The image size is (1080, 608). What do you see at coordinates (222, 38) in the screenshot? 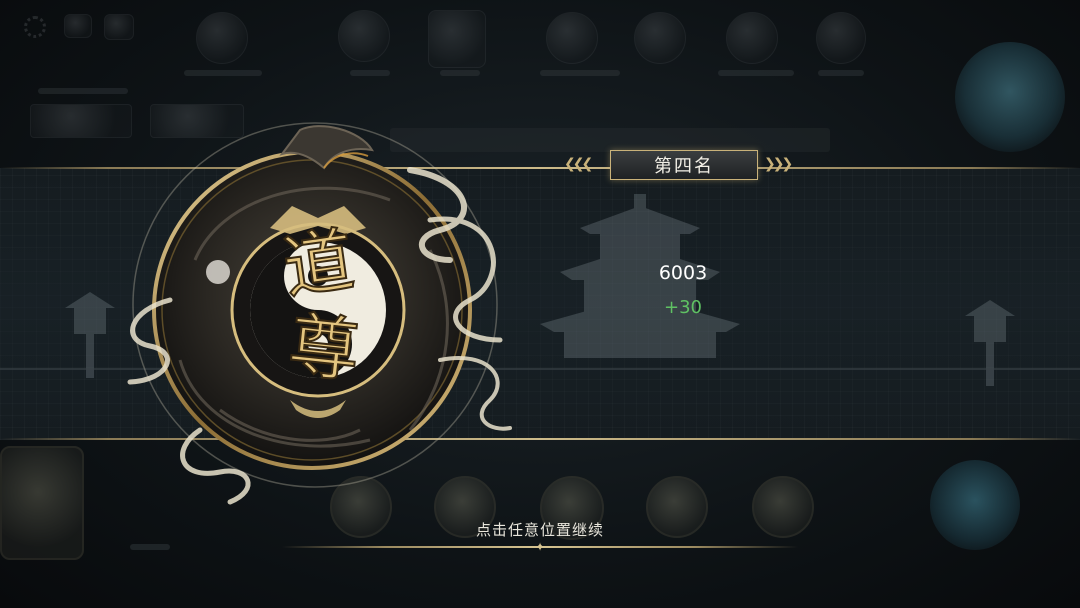
I see `avatar-slot-icon` at bounding box center [222, 38].